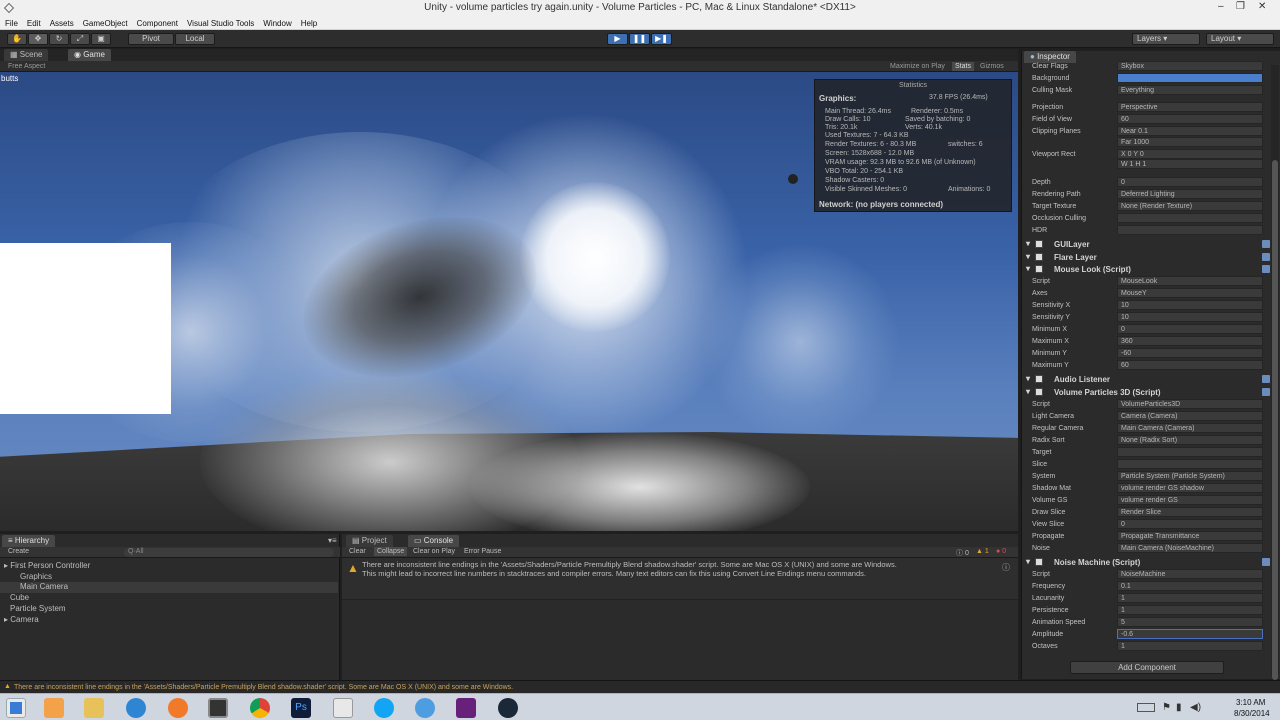 The height and width of the screenshot is (720, 1280). Describe the element at coordinates (19, 597) in the screenshot. I see `hierarchy-item-cube: Cube` at that location.